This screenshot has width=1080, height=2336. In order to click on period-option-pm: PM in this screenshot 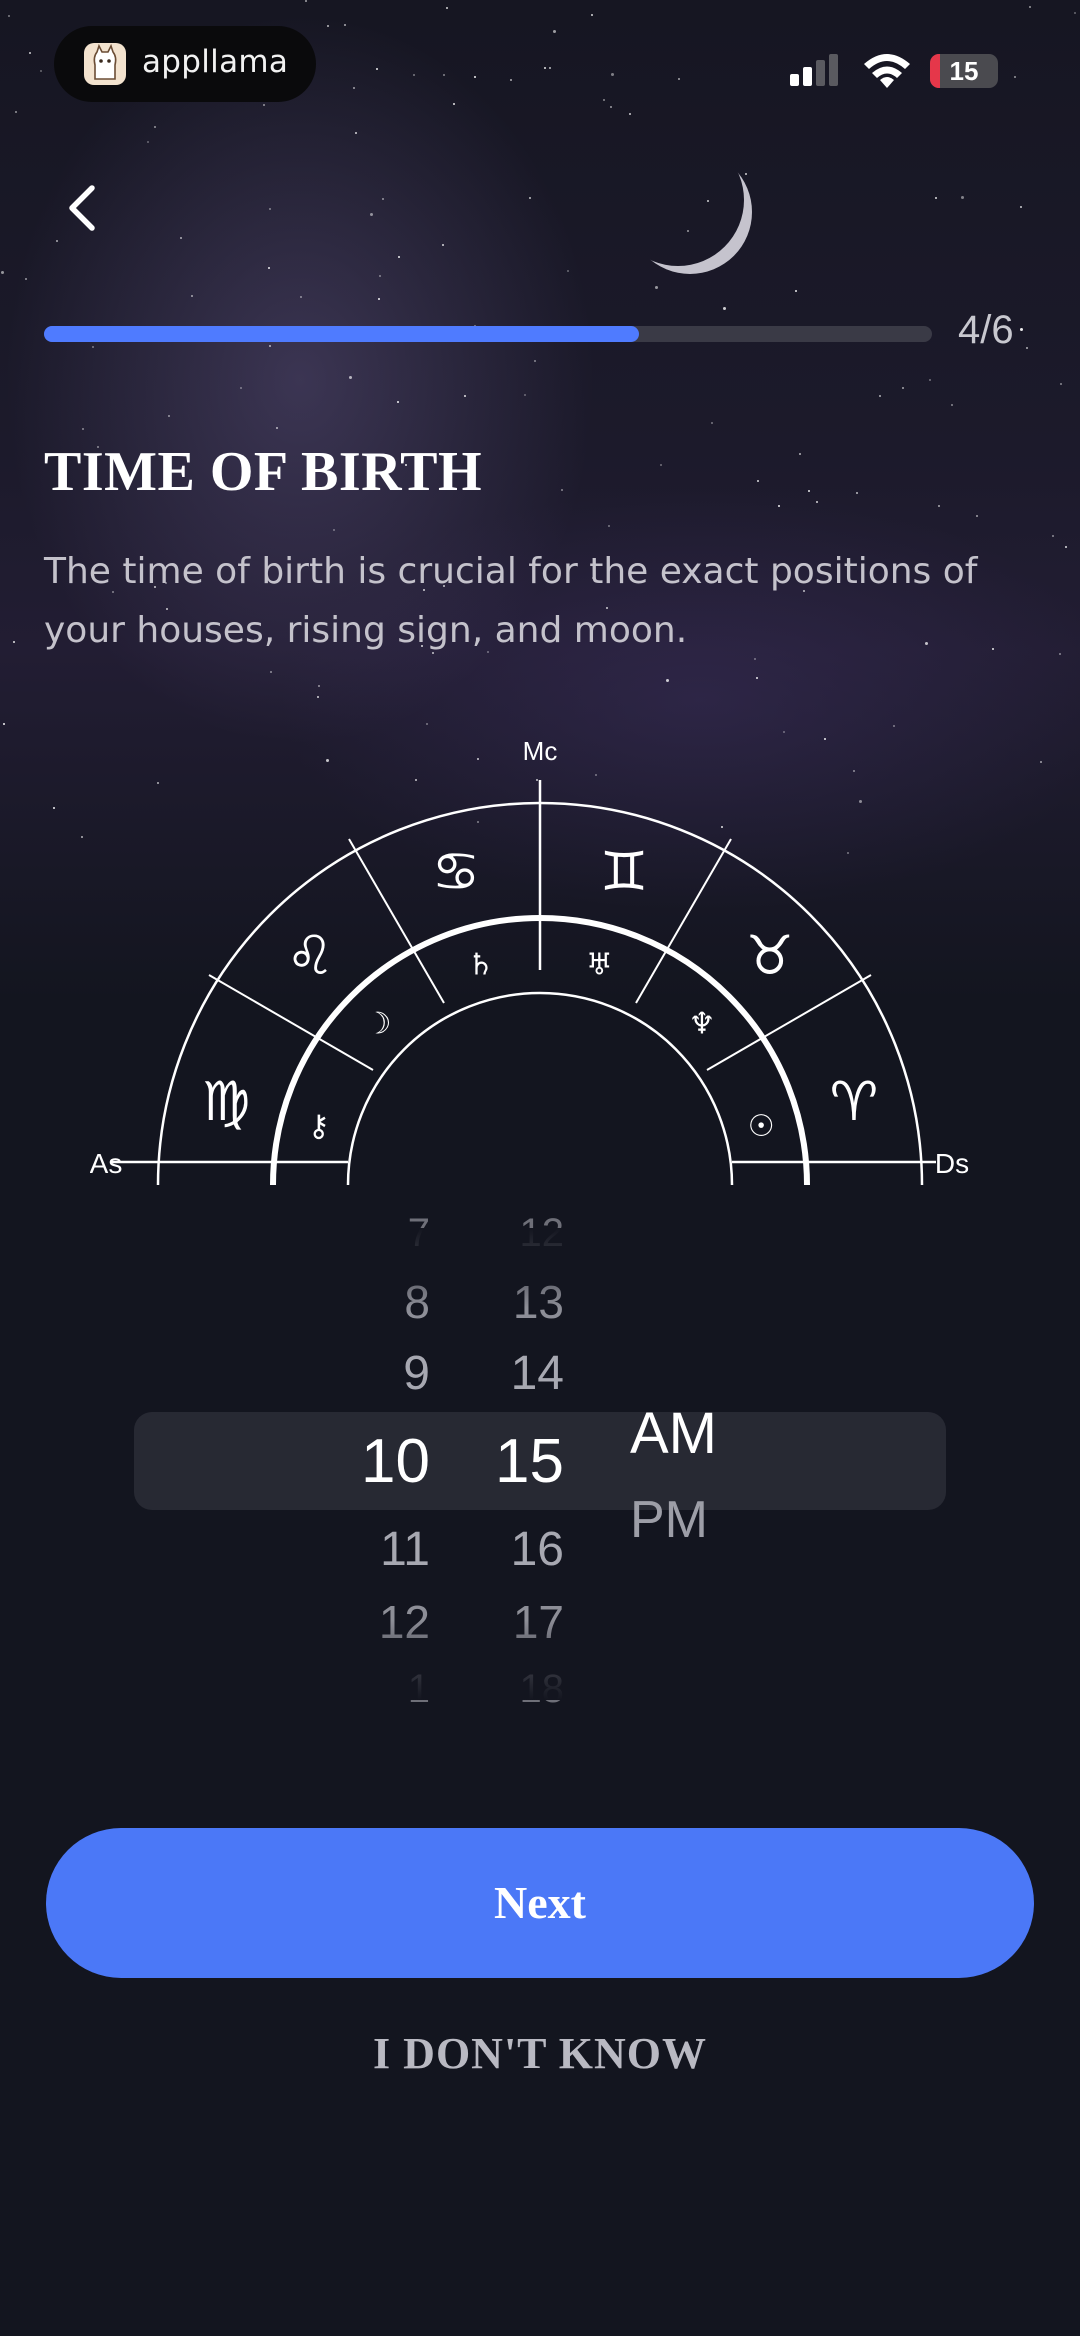, I will do `click(669, 1520)`.